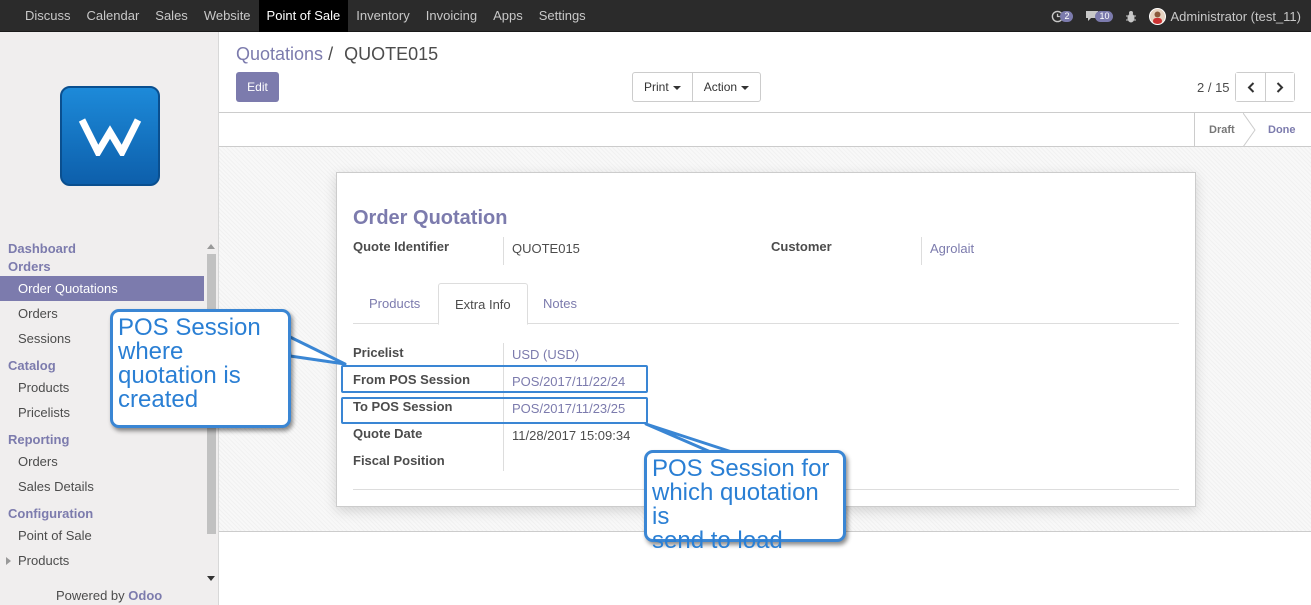  I want to click on notebook-tabs: Products Extra Info Notes, so click(766, 304).